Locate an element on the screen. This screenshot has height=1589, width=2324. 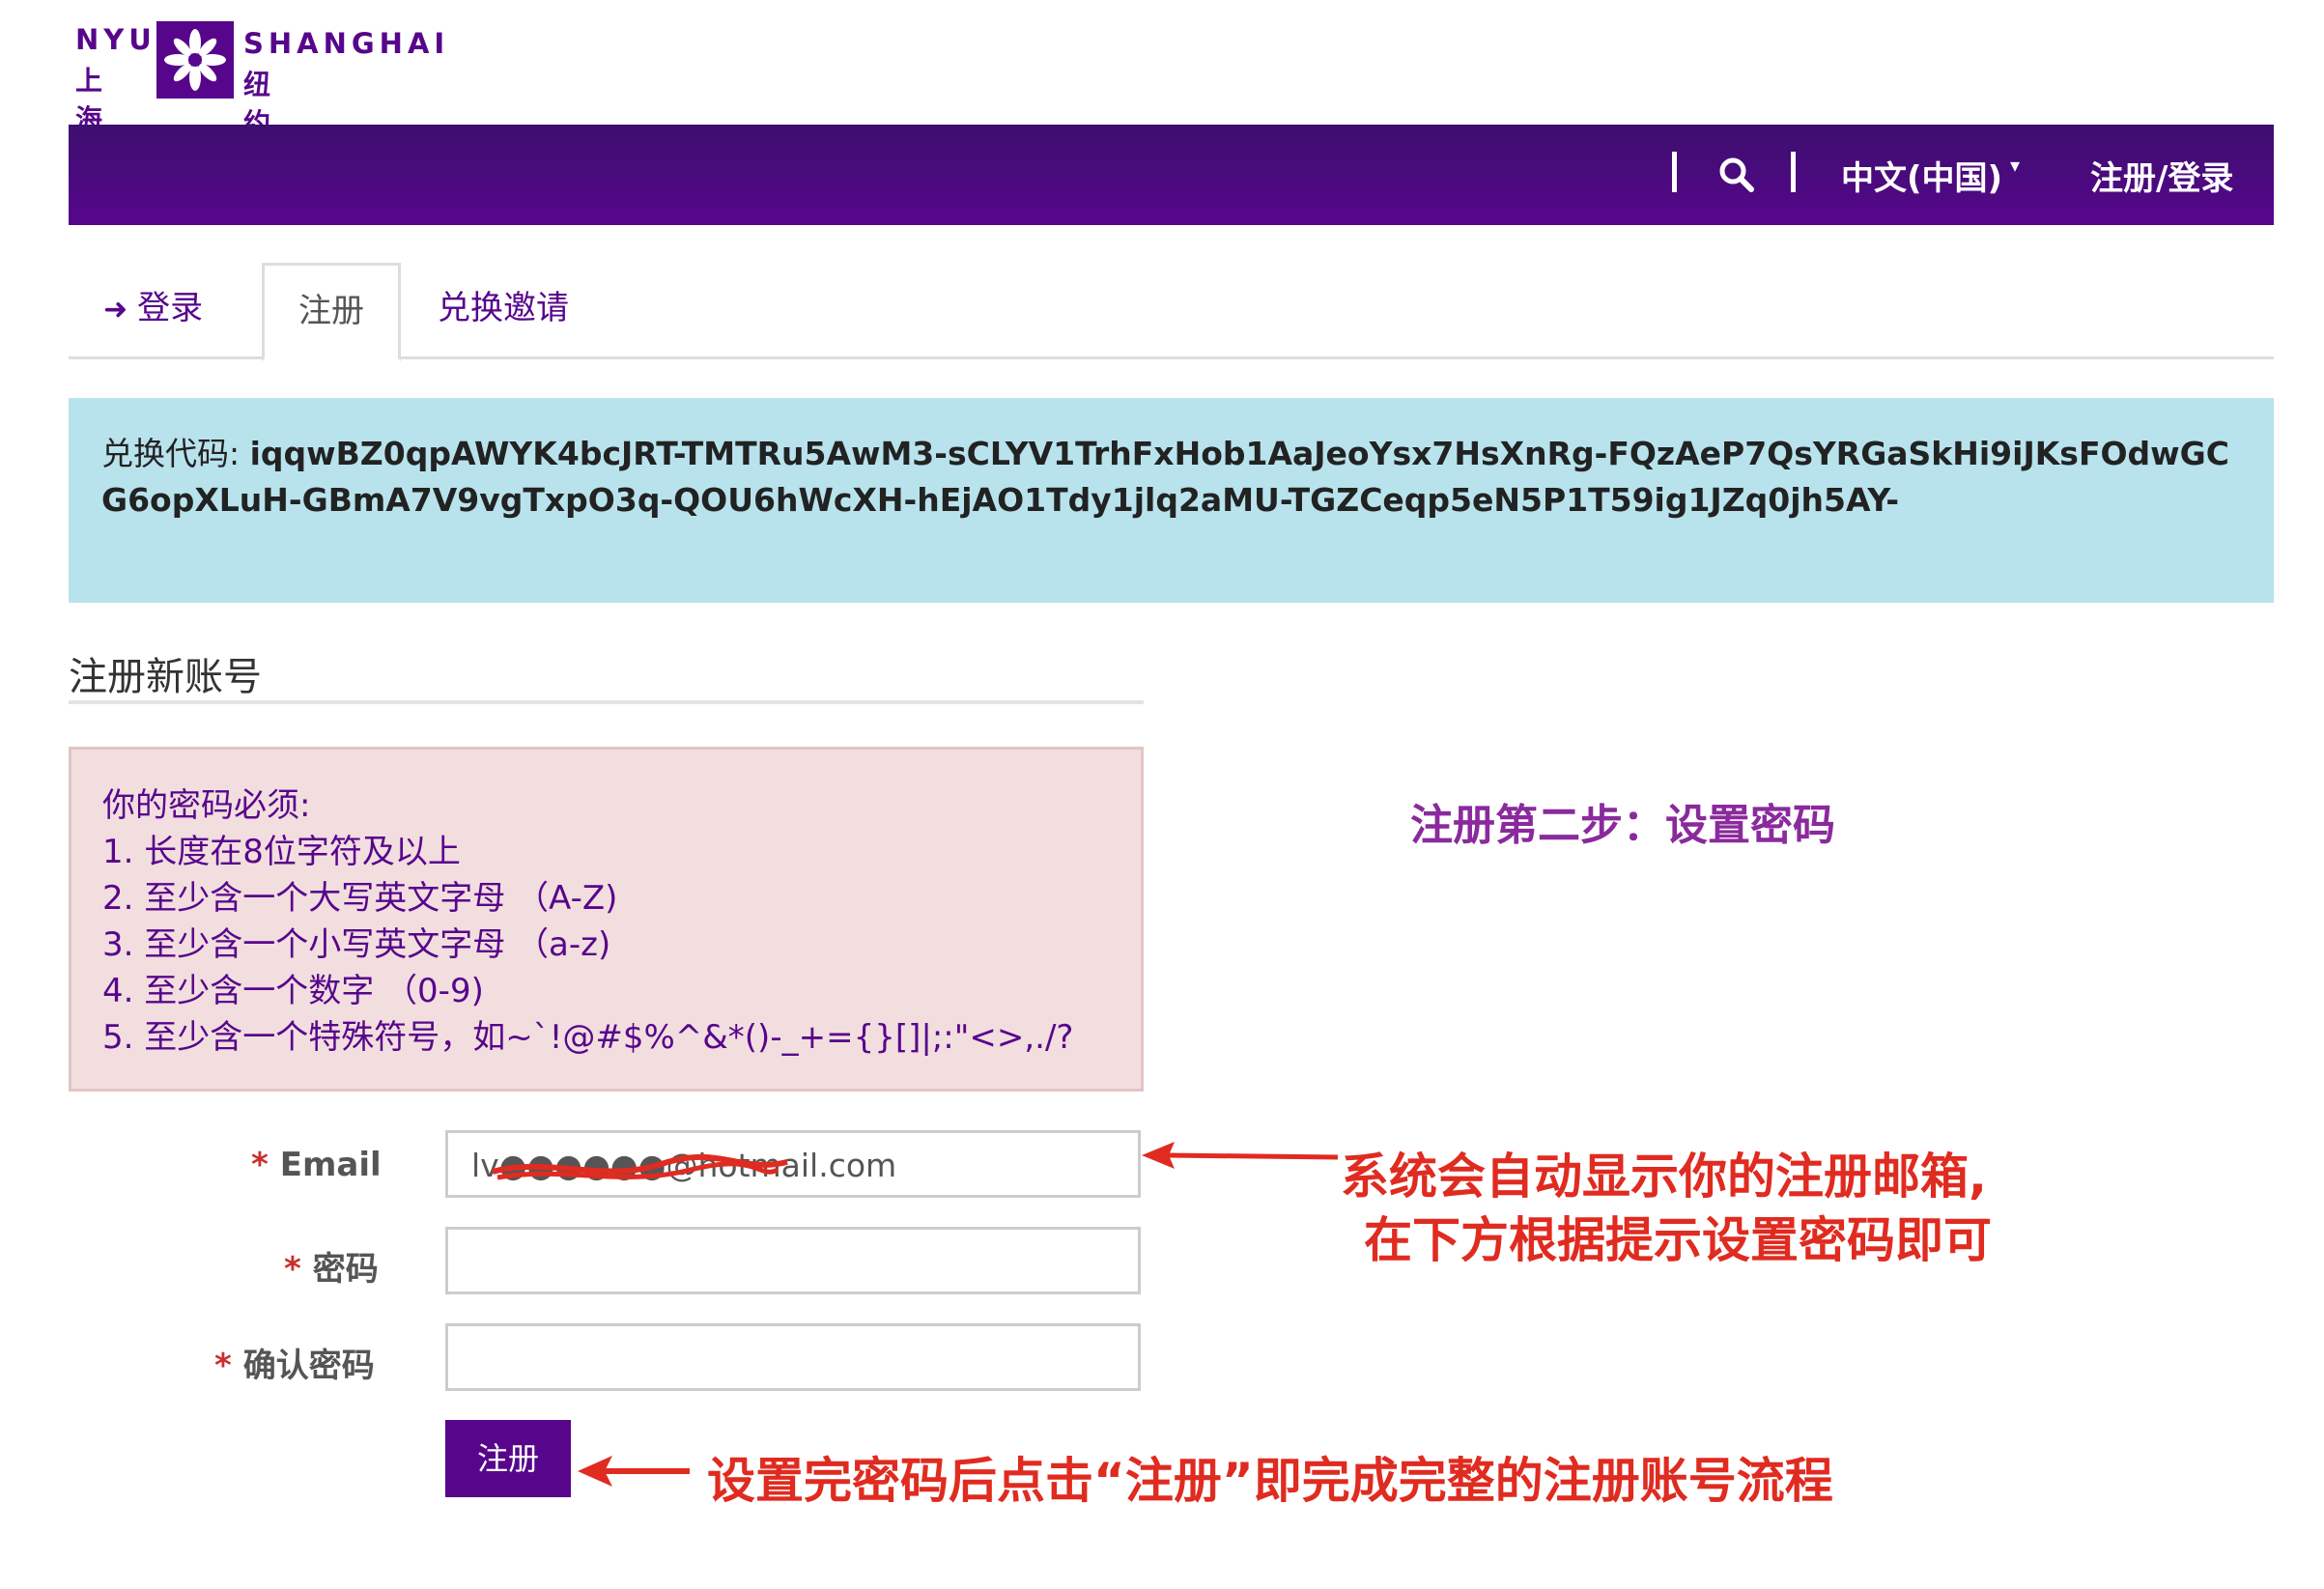
register-login-link: 注册/登录 is located at coordinates (2161, 175).